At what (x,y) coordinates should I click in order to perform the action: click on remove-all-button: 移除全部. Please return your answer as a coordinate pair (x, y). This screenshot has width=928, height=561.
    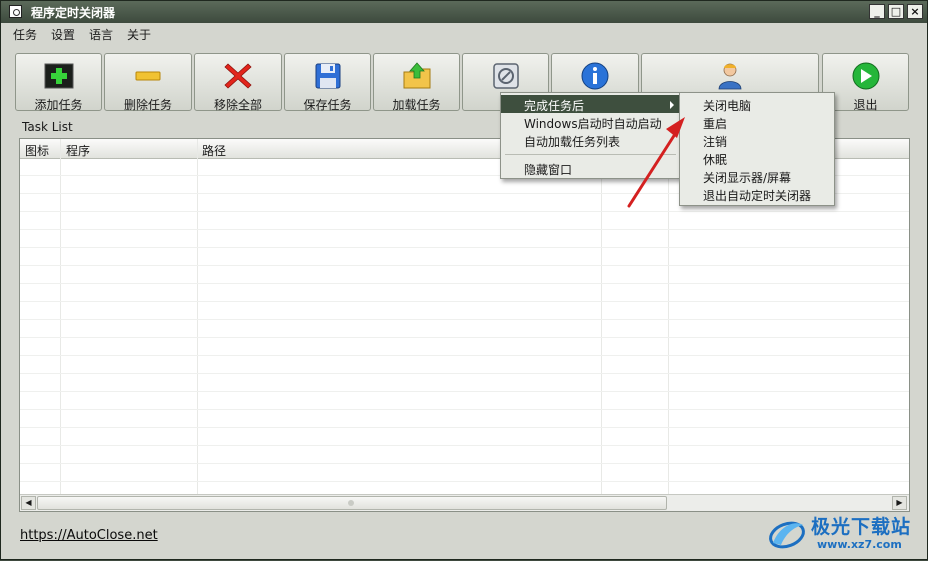
    Looking at the image, I should click on (238, 82).